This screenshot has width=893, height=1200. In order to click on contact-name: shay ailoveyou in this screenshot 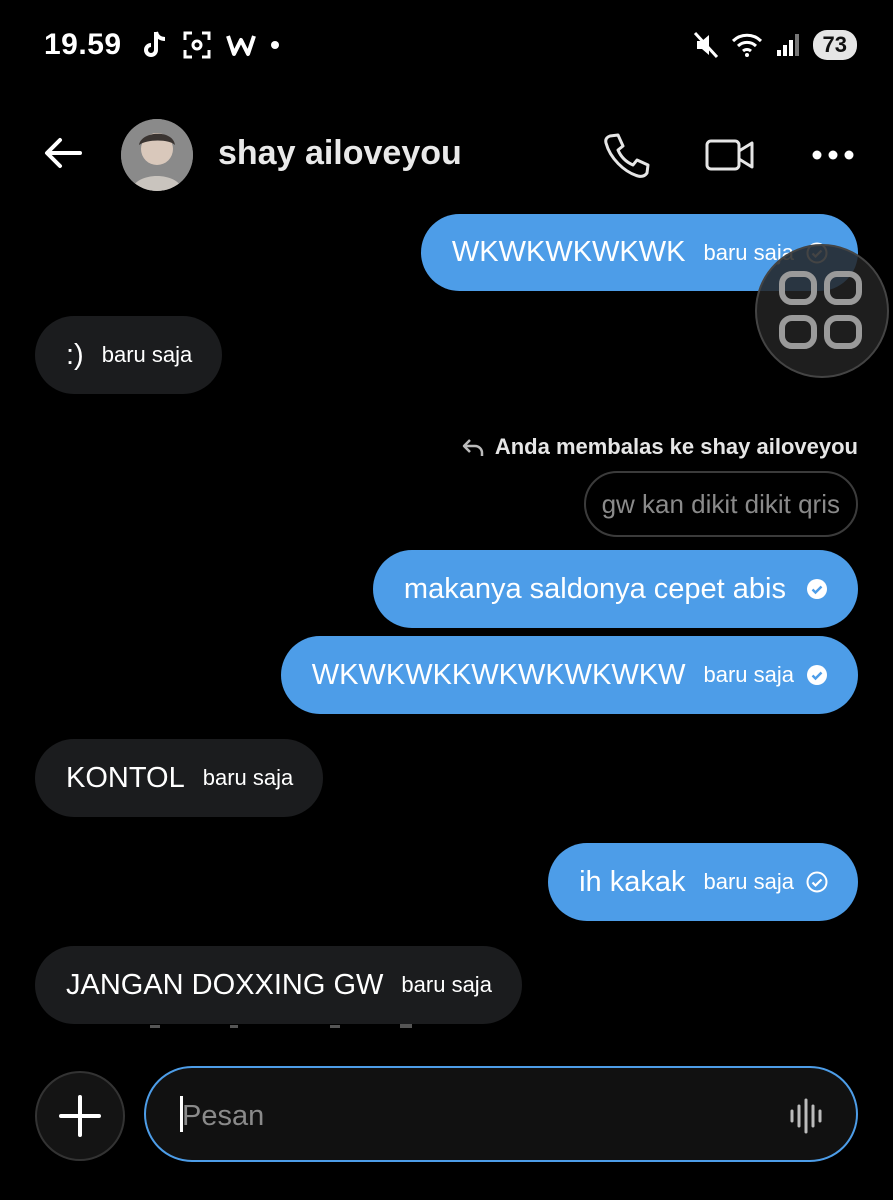, I will do `click(340, 153)`.